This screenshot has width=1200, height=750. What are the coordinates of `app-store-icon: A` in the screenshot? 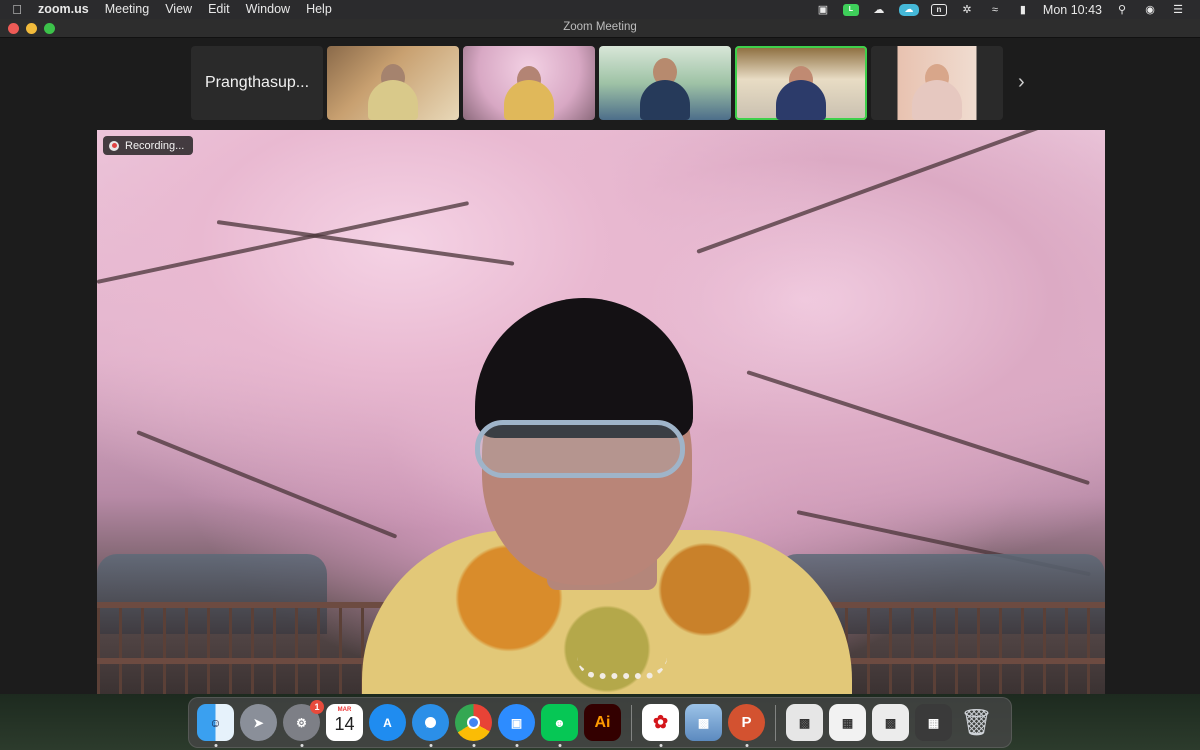 It's located at (387, 722).